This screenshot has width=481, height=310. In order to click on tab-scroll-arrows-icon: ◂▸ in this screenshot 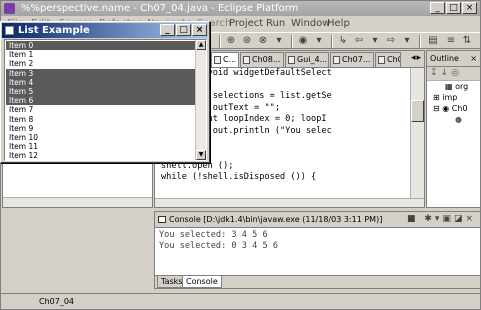, I will do `click(416, 58)`.